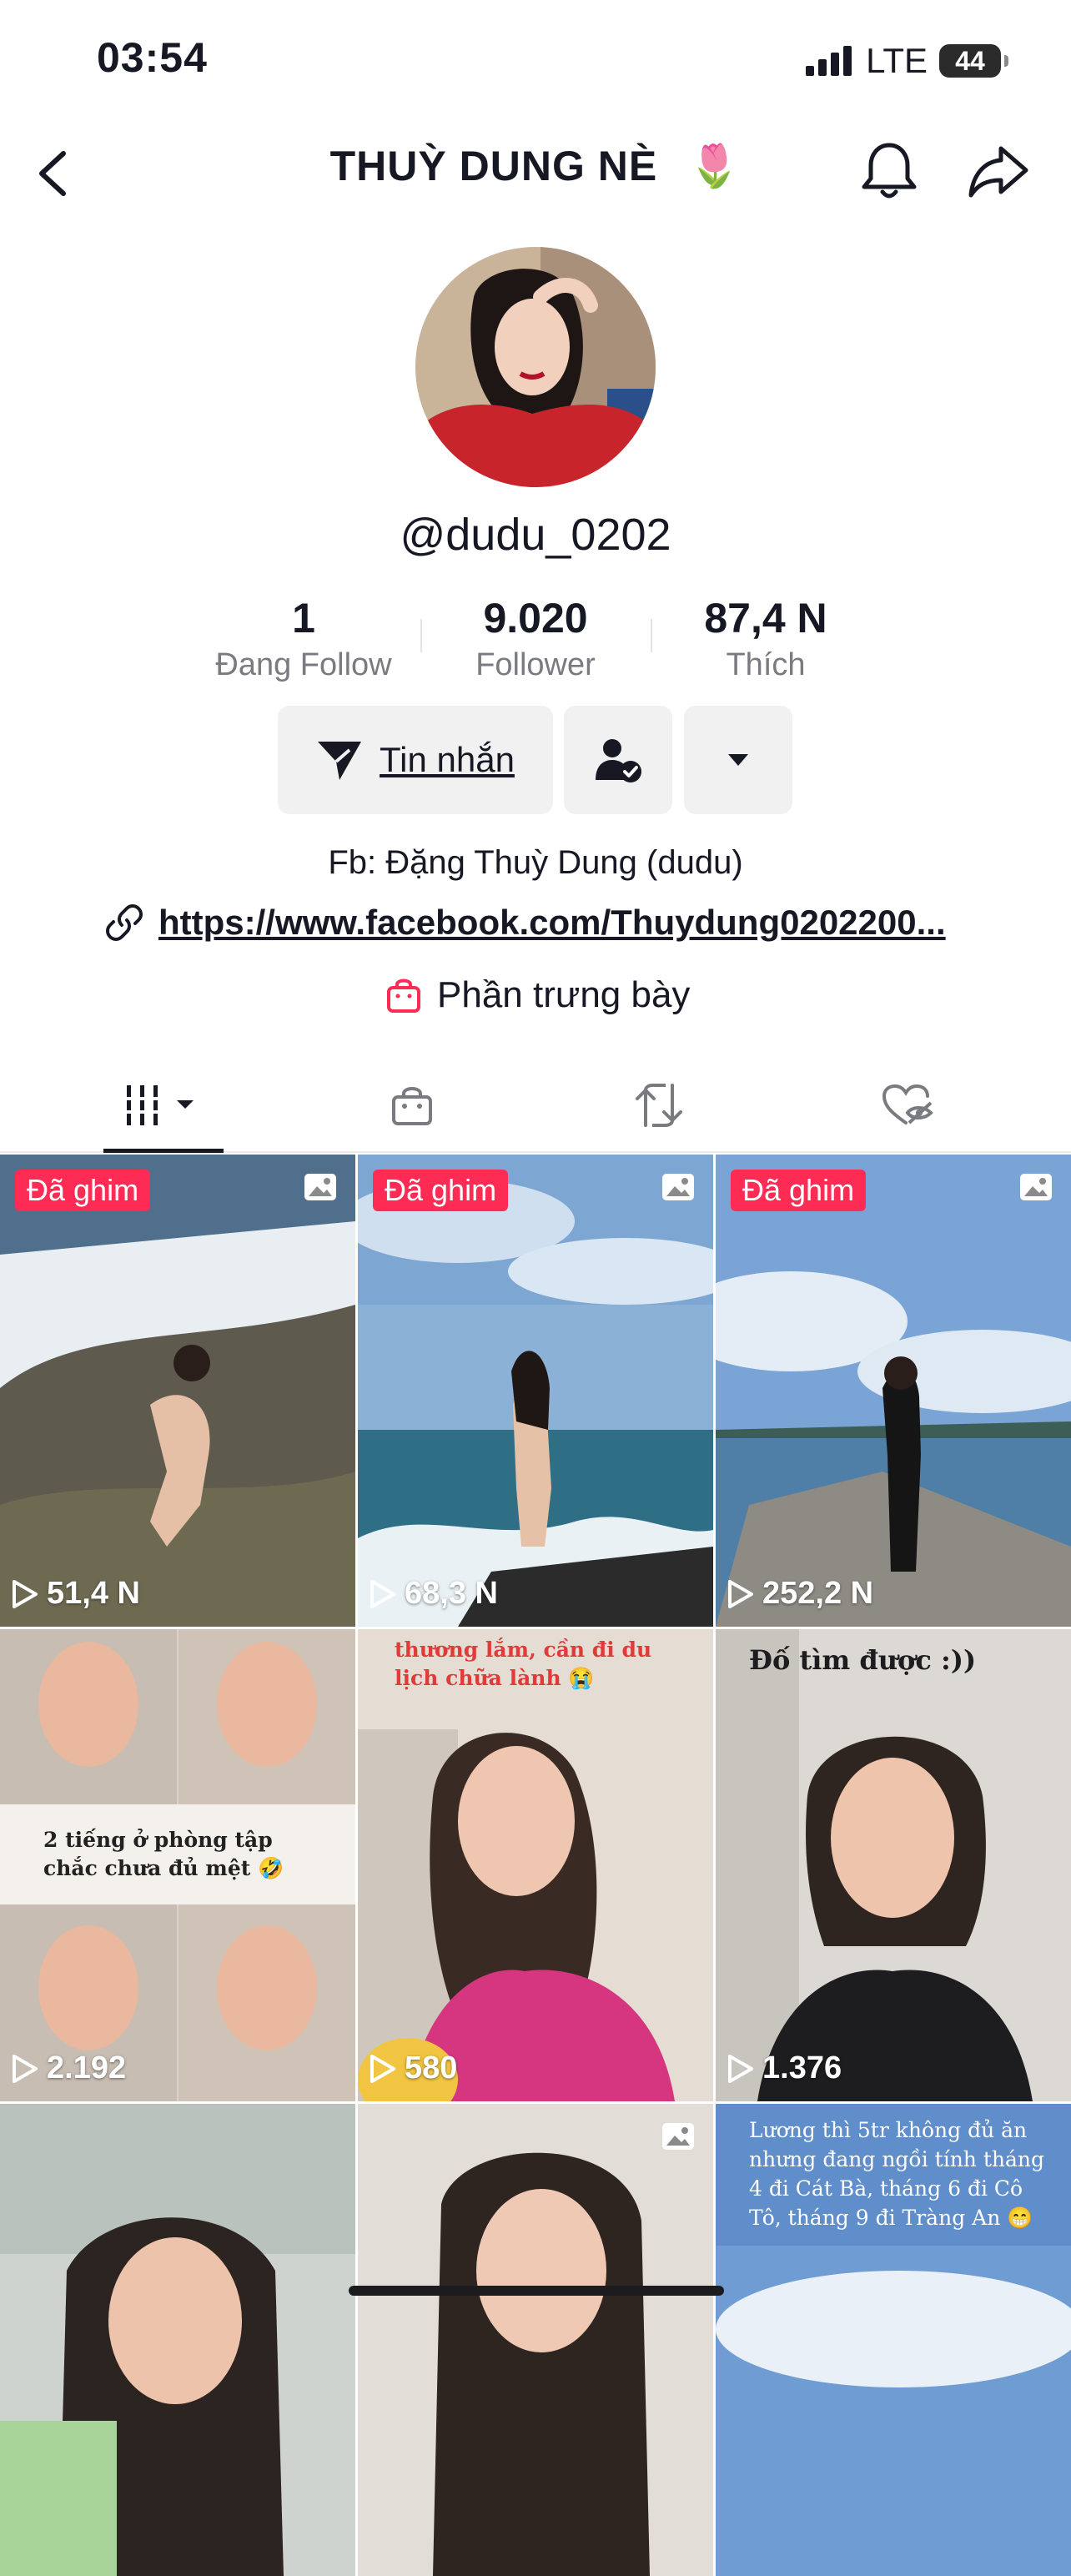 The image size is (1071, 2576). I want to click on page-title-text: THUỲ DUNG NÈ, so click(493, 166).